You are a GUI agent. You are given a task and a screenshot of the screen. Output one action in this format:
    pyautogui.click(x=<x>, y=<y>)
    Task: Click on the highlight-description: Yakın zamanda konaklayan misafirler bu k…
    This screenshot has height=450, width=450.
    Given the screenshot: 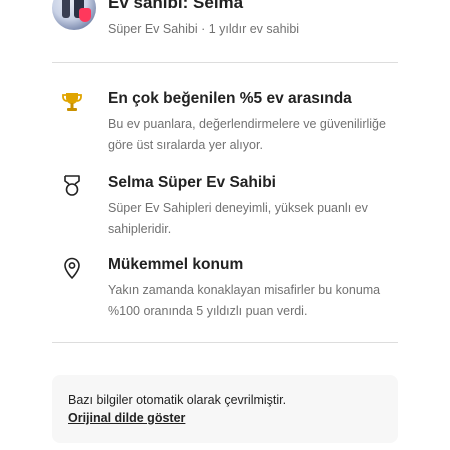 What is the action you would take?
    pyautogui.click(x=244, y=300)
    